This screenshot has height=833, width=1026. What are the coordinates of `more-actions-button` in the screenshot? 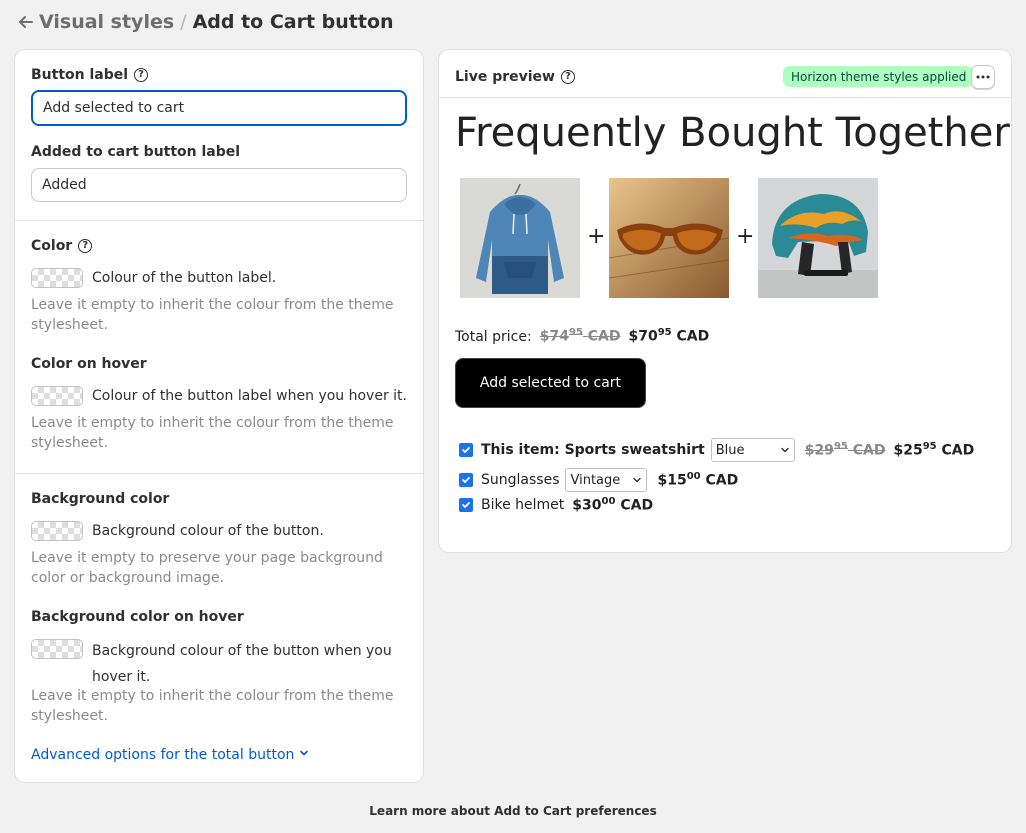 It's located at (983, 77).